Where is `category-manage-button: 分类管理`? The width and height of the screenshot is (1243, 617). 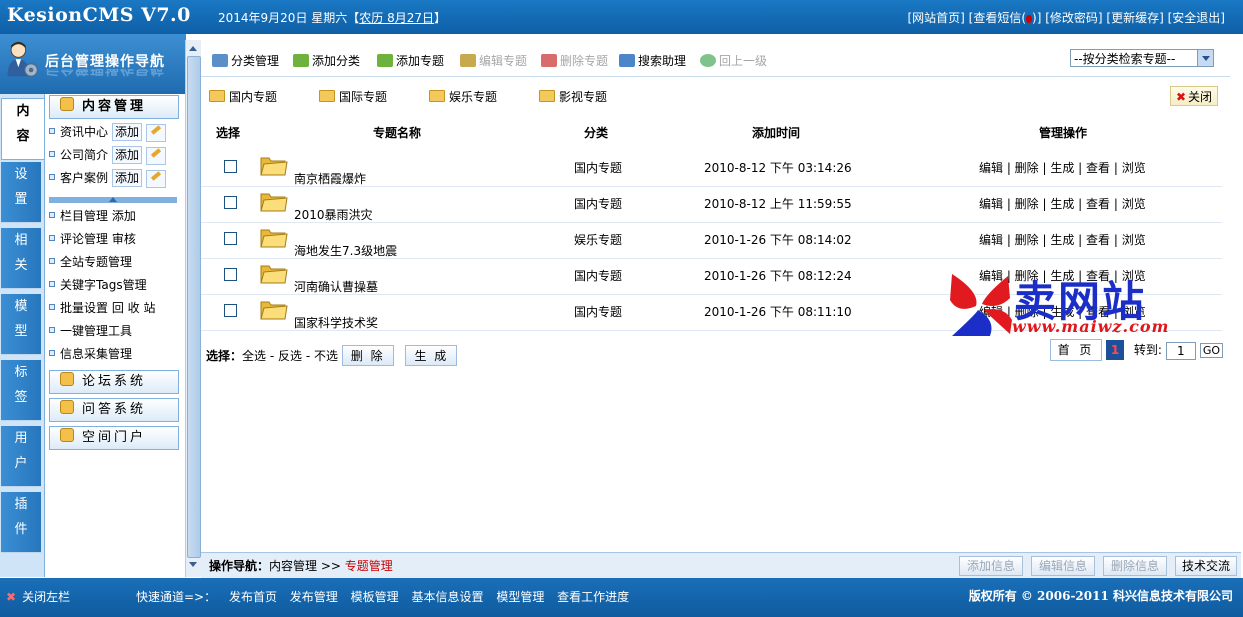
category-manage-button: 分类管理 is located at coordinates (245, 60).